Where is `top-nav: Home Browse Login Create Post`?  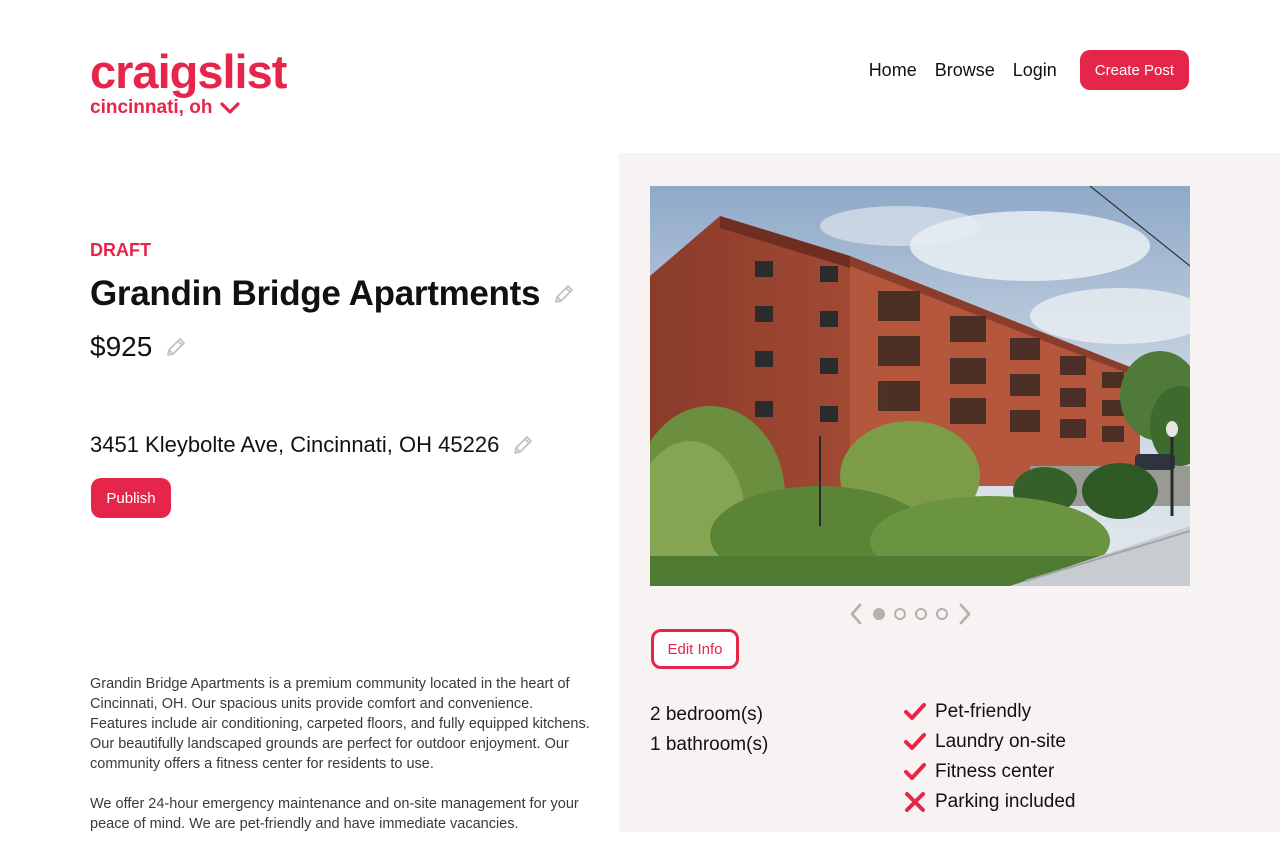
top-nav: Home Browse Login Create Post is located at coordinates (1029, 70).